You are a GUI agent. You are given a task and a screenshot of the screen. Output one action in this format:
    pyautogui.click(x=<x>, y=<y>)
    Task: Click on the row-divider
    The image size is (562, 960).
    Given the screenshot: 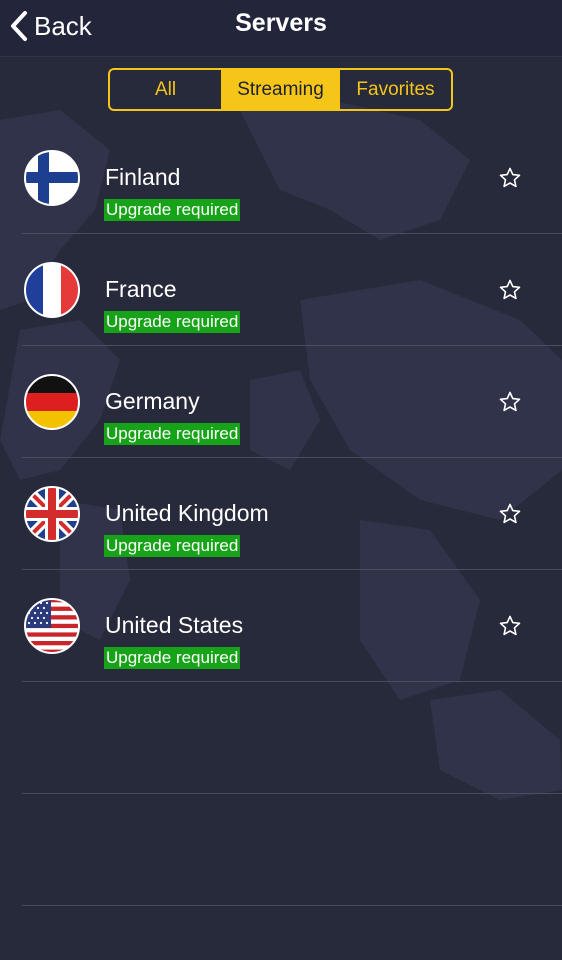 What is the action you would take?
    pyautogui.click(x=292, y=905)
    